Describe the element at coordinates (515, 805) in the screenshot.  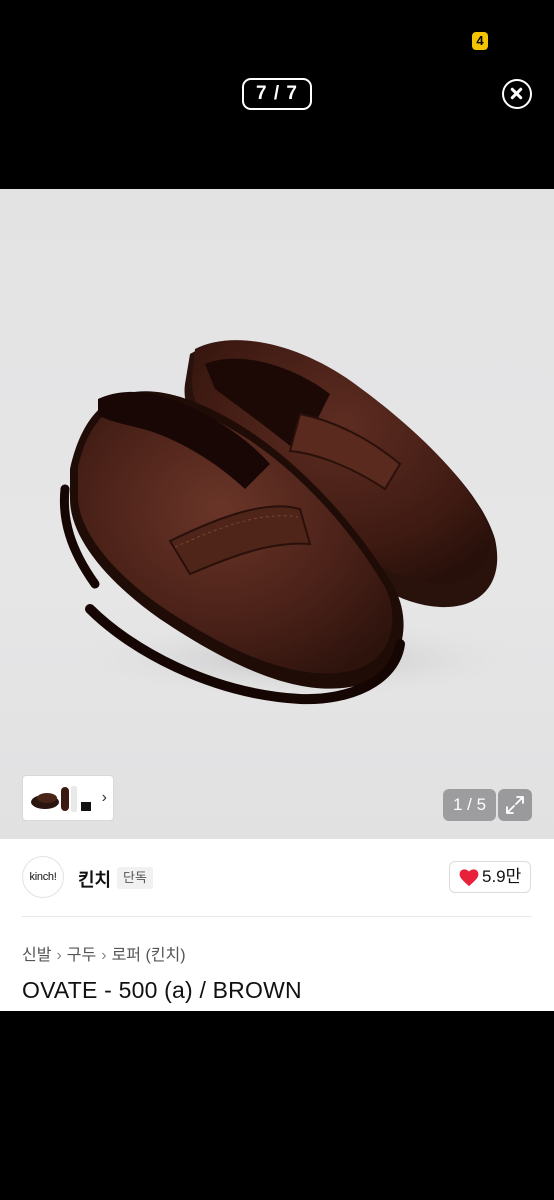
I see `expand-icon` at that location.